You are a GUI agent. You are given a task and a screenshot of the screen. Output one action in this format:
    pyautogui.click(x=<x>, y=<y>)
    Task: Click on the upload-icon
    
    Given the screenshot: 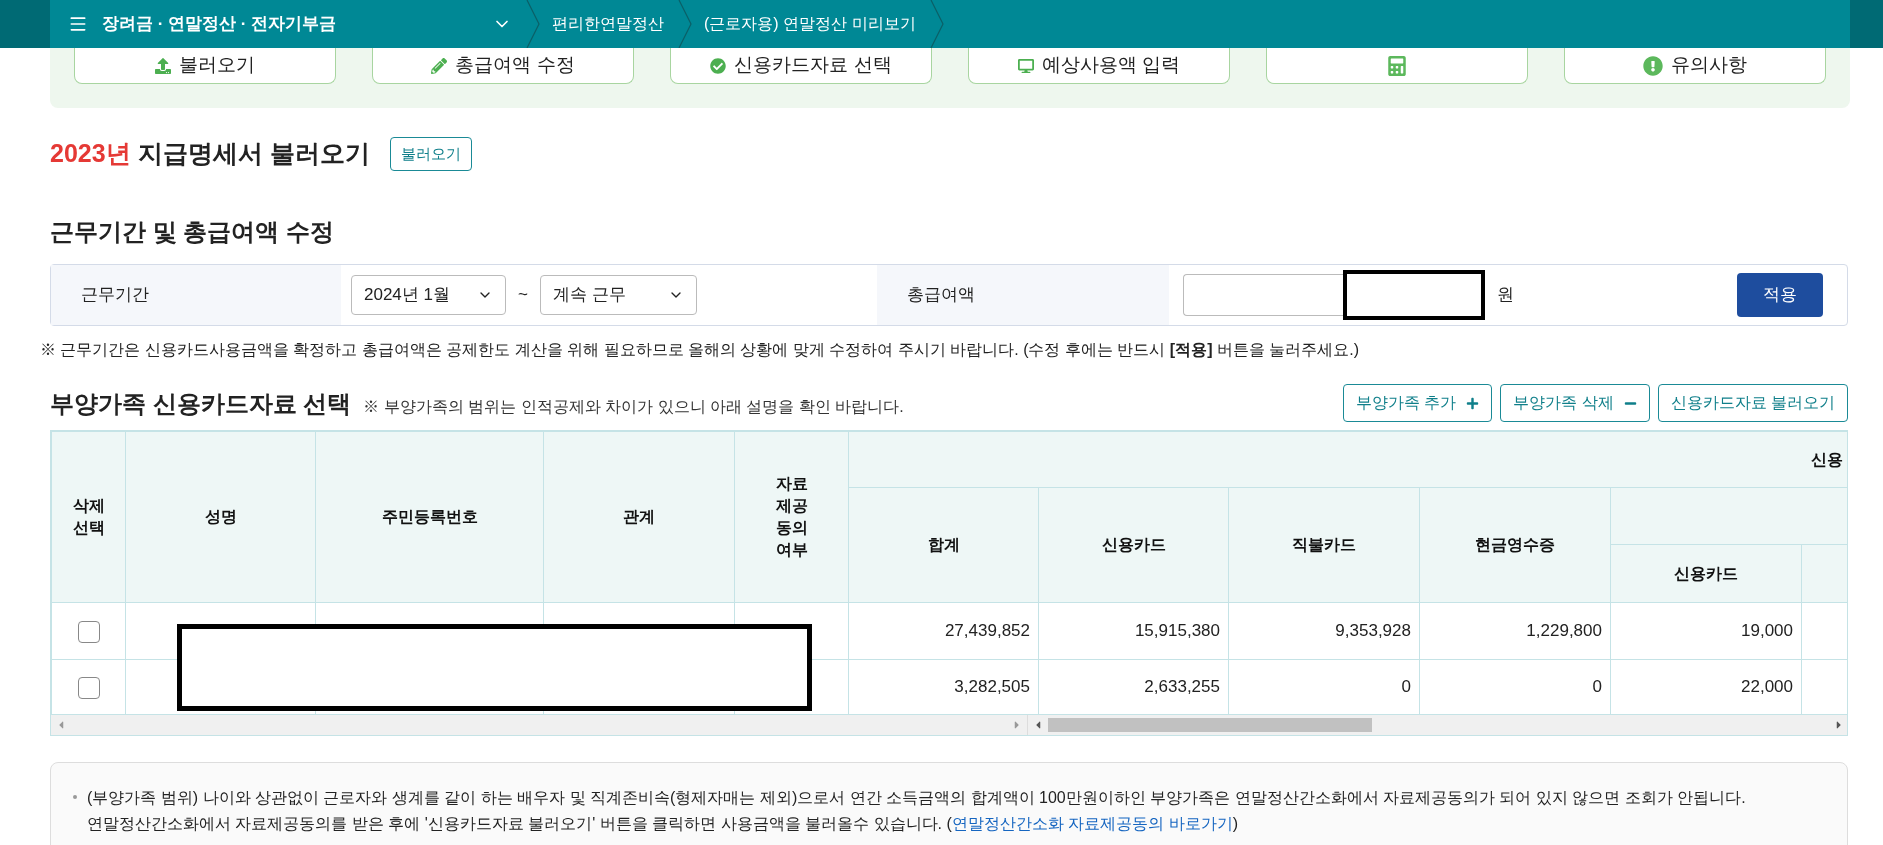 What is the action you would take?
    pyautogui.click(x=163, y=65)
    